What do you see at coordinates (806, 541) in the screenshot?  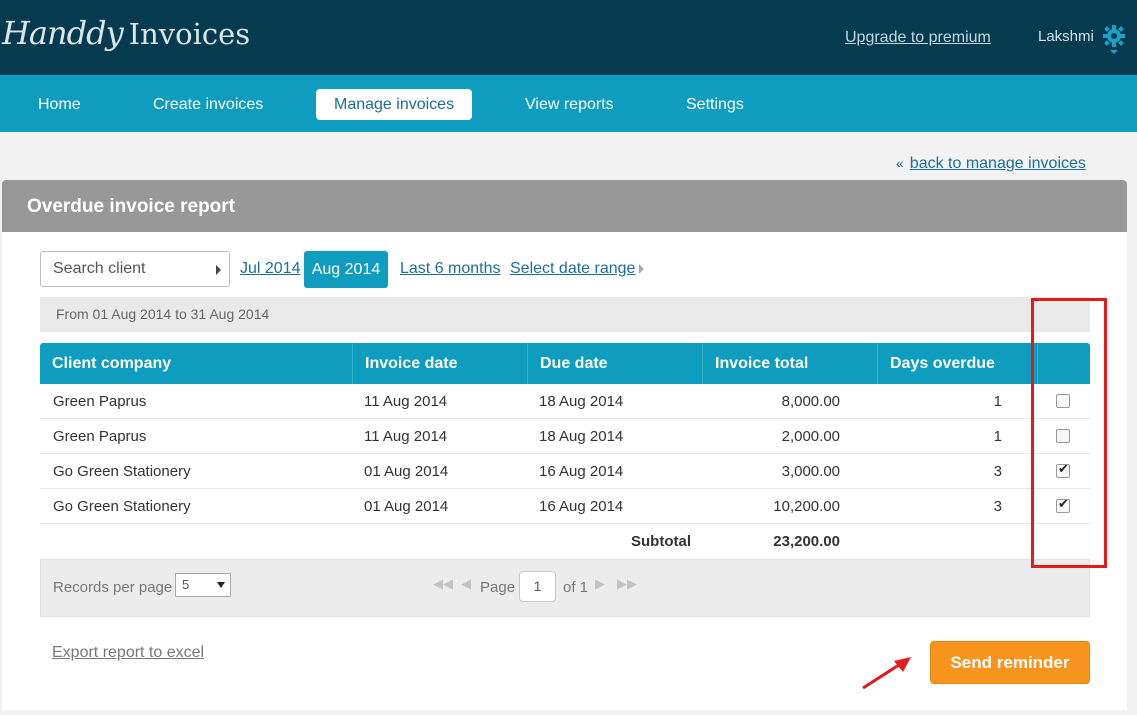 I see `subtotal-value: 23,200.00` at bounding box center [806, 541].